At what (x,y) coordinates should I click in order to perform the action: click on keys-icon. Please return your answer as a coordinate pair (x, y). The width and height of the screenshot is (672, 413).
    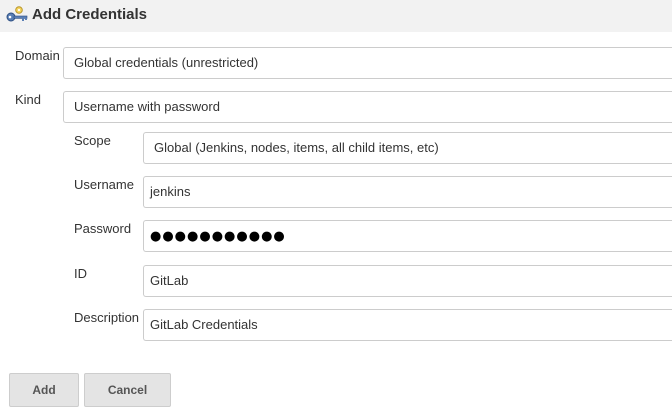
    Looking at the image, I should click on (17, 15).